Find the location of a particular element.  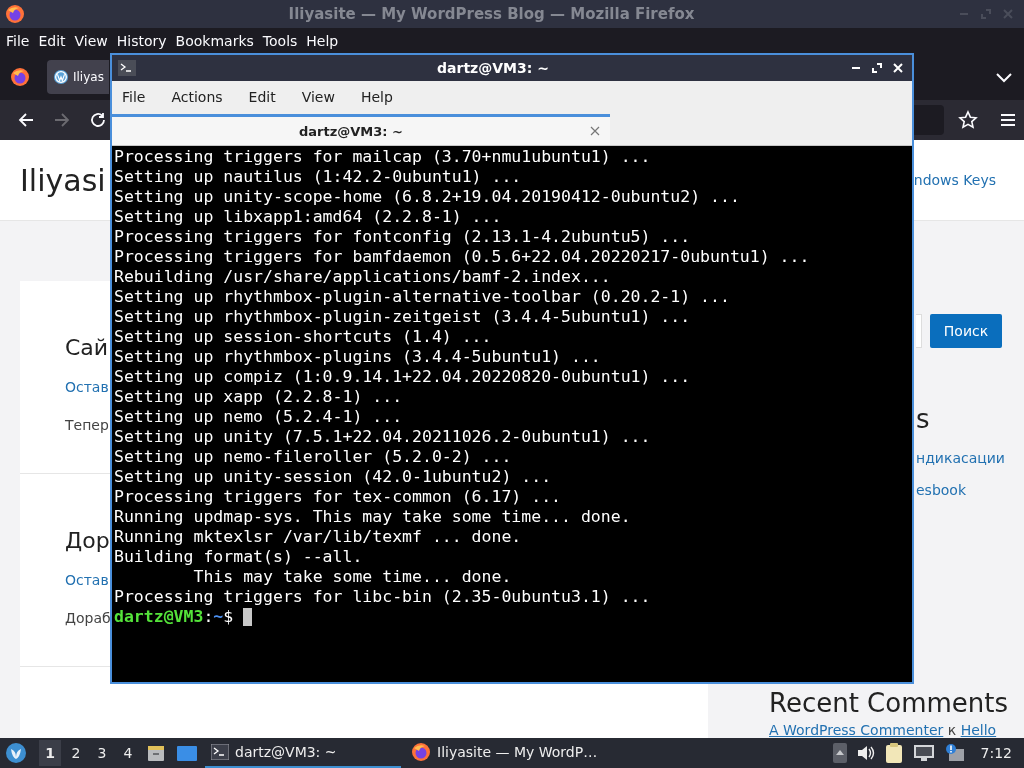

chevron-down-icon is located at coordinates (1004, 77).